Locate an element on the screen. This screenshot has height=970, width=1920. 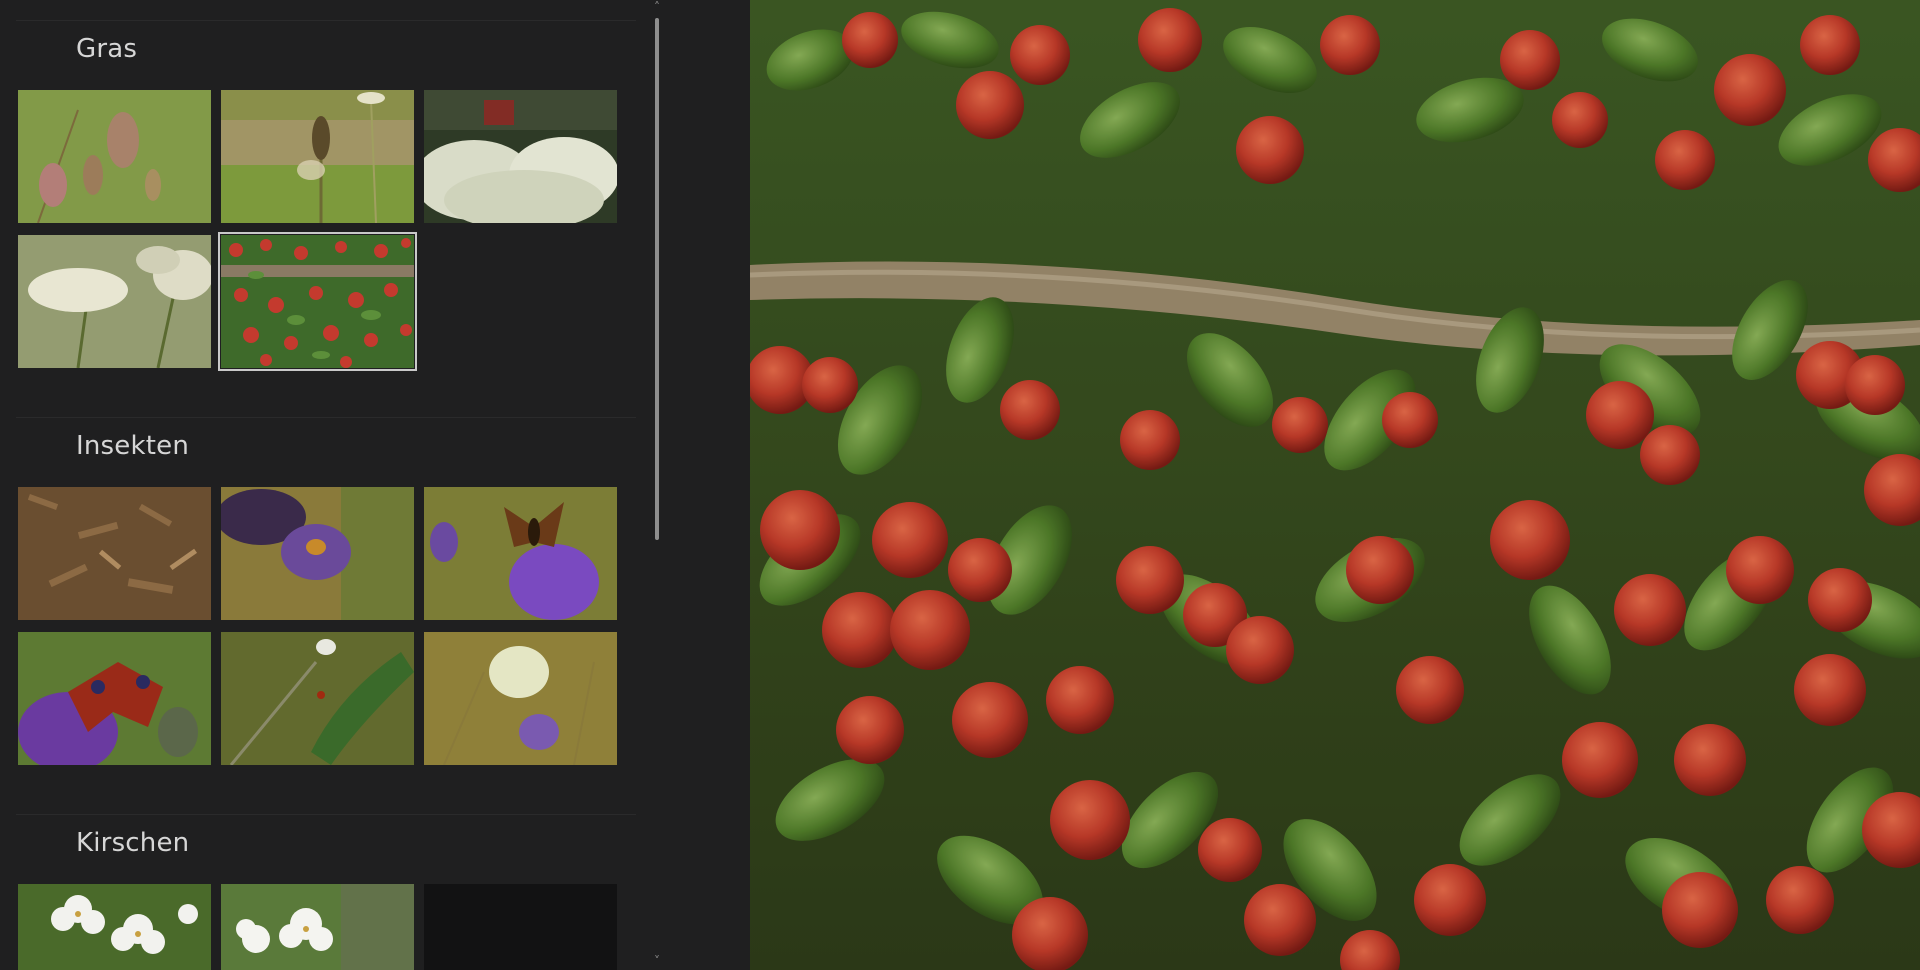
section-insekten: Insekten is located at coordinates (326, 597).